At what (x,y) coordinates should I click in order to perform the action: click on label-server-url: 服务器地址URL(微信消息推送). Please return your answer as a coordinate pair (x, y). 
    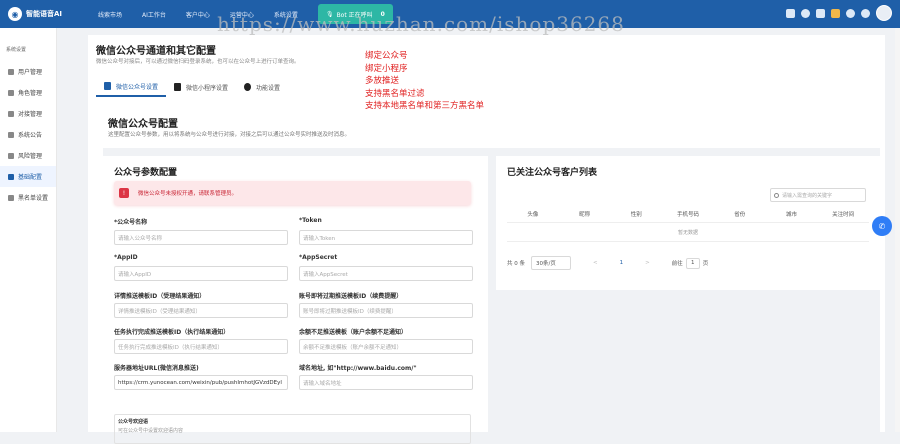
    Looking at the image, I should click on (156, 368).